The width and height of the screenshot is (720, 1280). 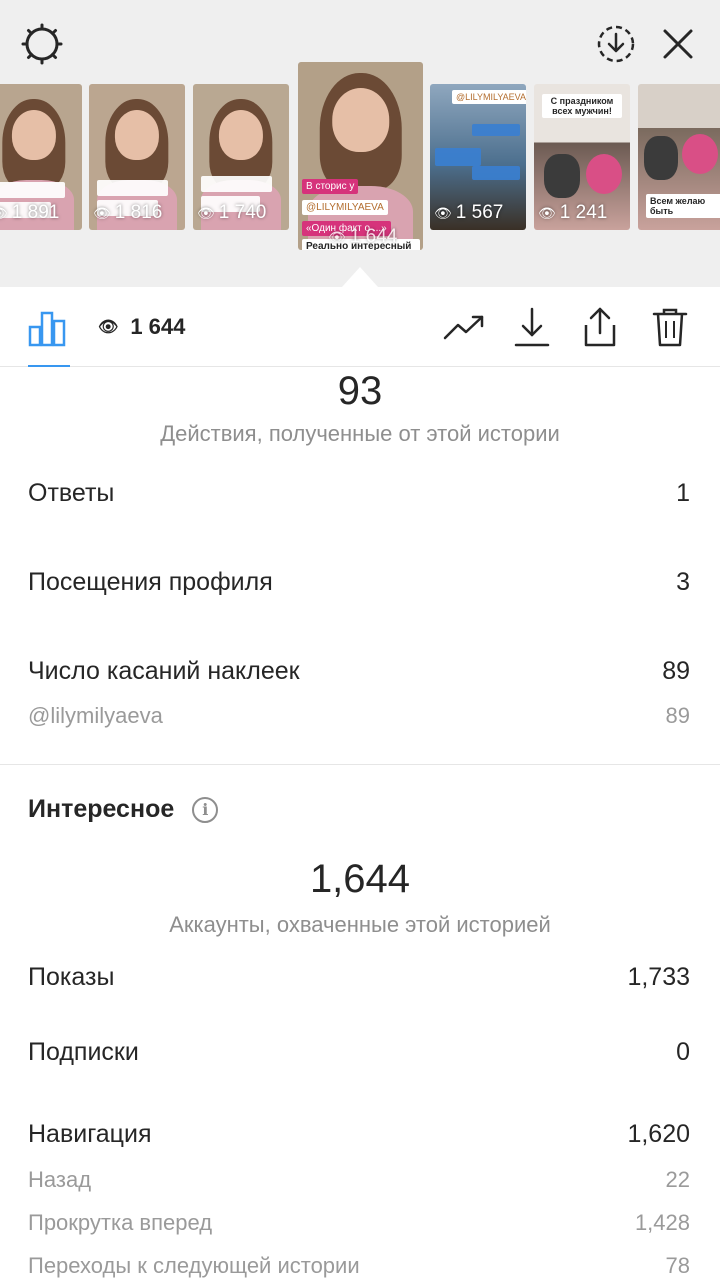 I want to click on save-download-icon, so click(x=532, y=327).